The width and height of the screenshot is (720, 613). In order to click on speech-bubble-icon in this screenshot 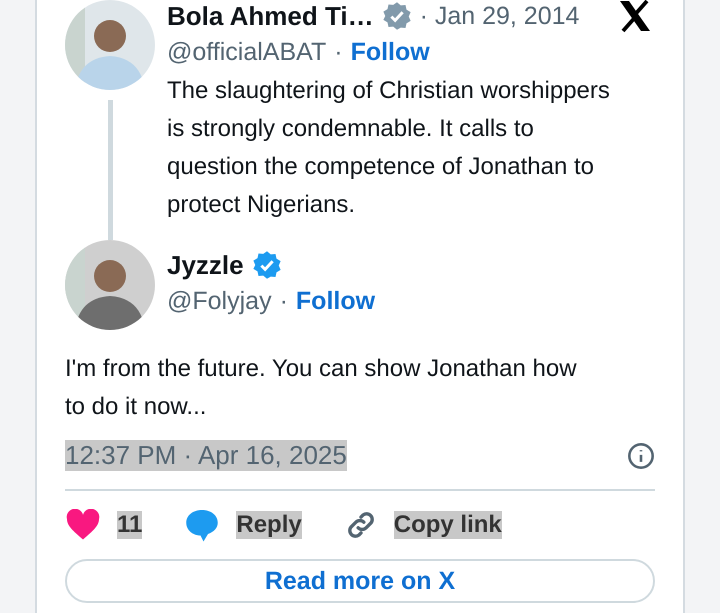, I will do `click(202, 525)`.